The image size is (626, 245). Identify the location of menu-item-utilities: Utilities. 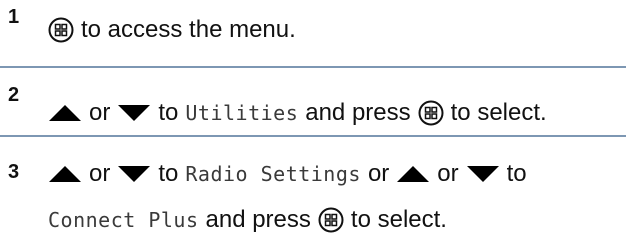
(242, 113).